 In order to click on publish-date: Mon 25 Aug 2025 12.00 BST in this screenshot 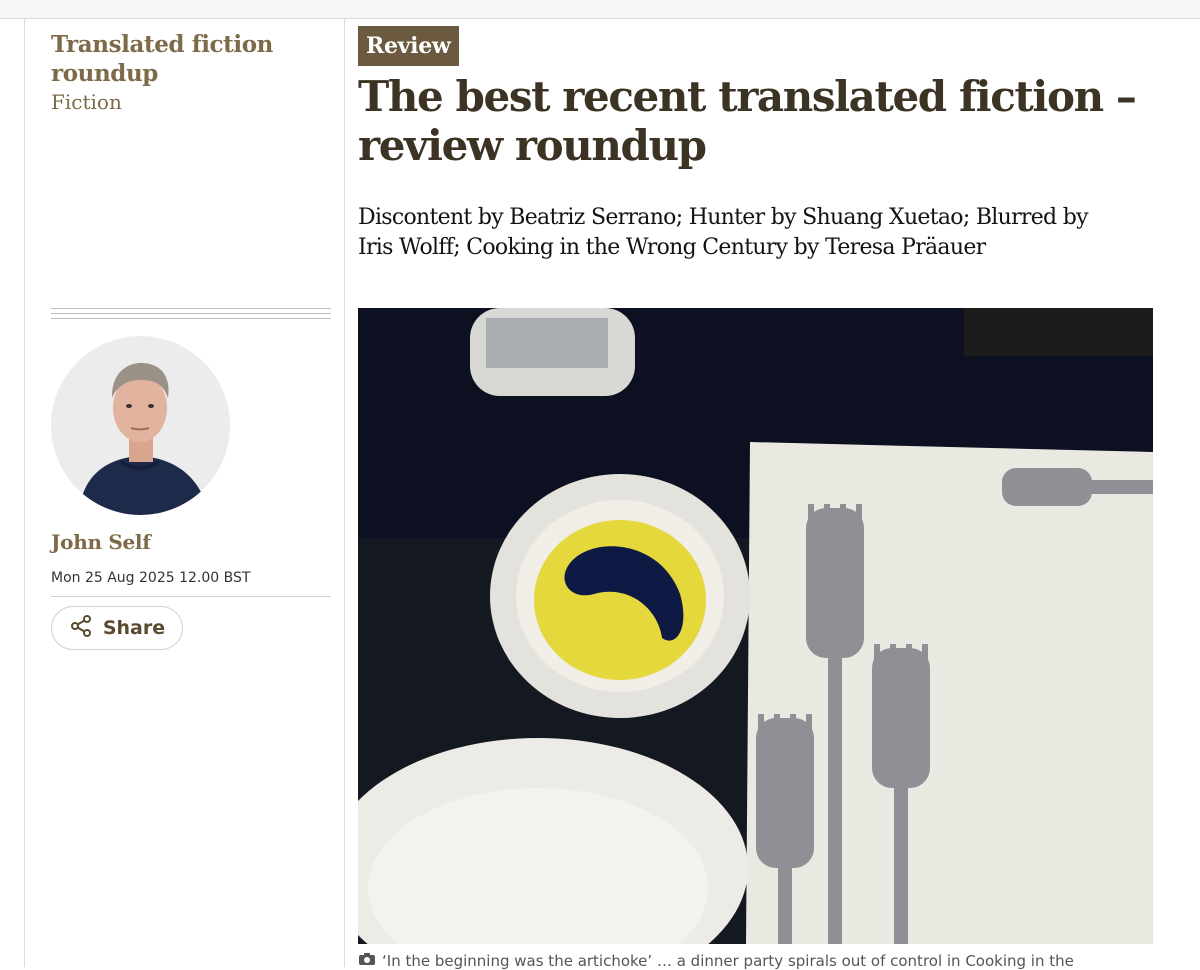, I will do `click(150, 578)`.